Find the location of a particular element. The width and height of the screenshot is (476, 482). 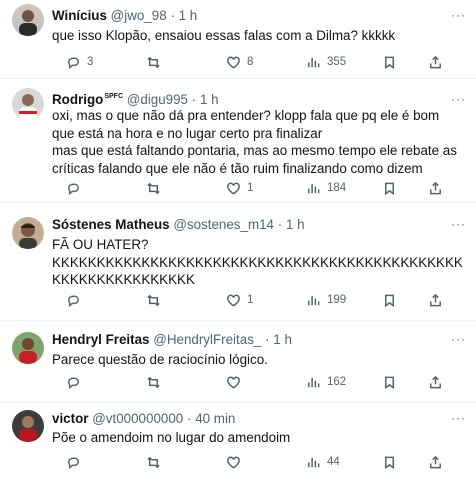

share-icon is located at coordinates (435, 61).